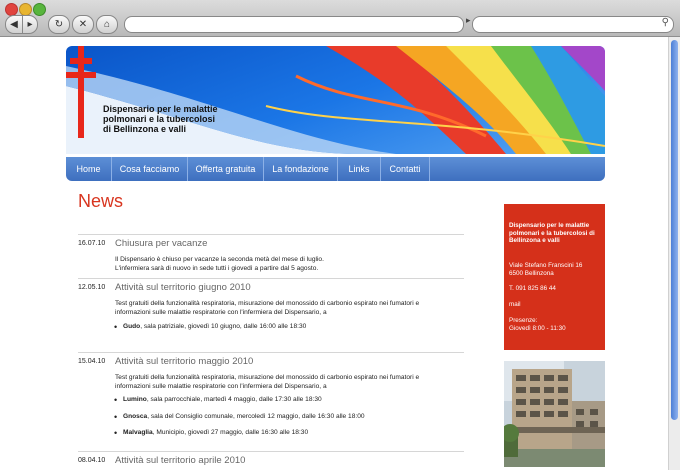 The width and height of the screenshot is (680, 470). I want to click on browser-toolbar: ◀ ▸ ↻ ✕ ⌂ ▸ ⚲, so click(340, 18).